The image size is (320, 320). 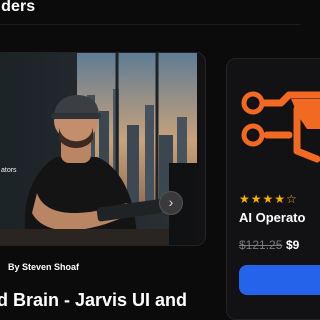 What do you see at coordinates (150, 24) in the screenshot?
I see `header-divider` at bounding box center [150, 24].